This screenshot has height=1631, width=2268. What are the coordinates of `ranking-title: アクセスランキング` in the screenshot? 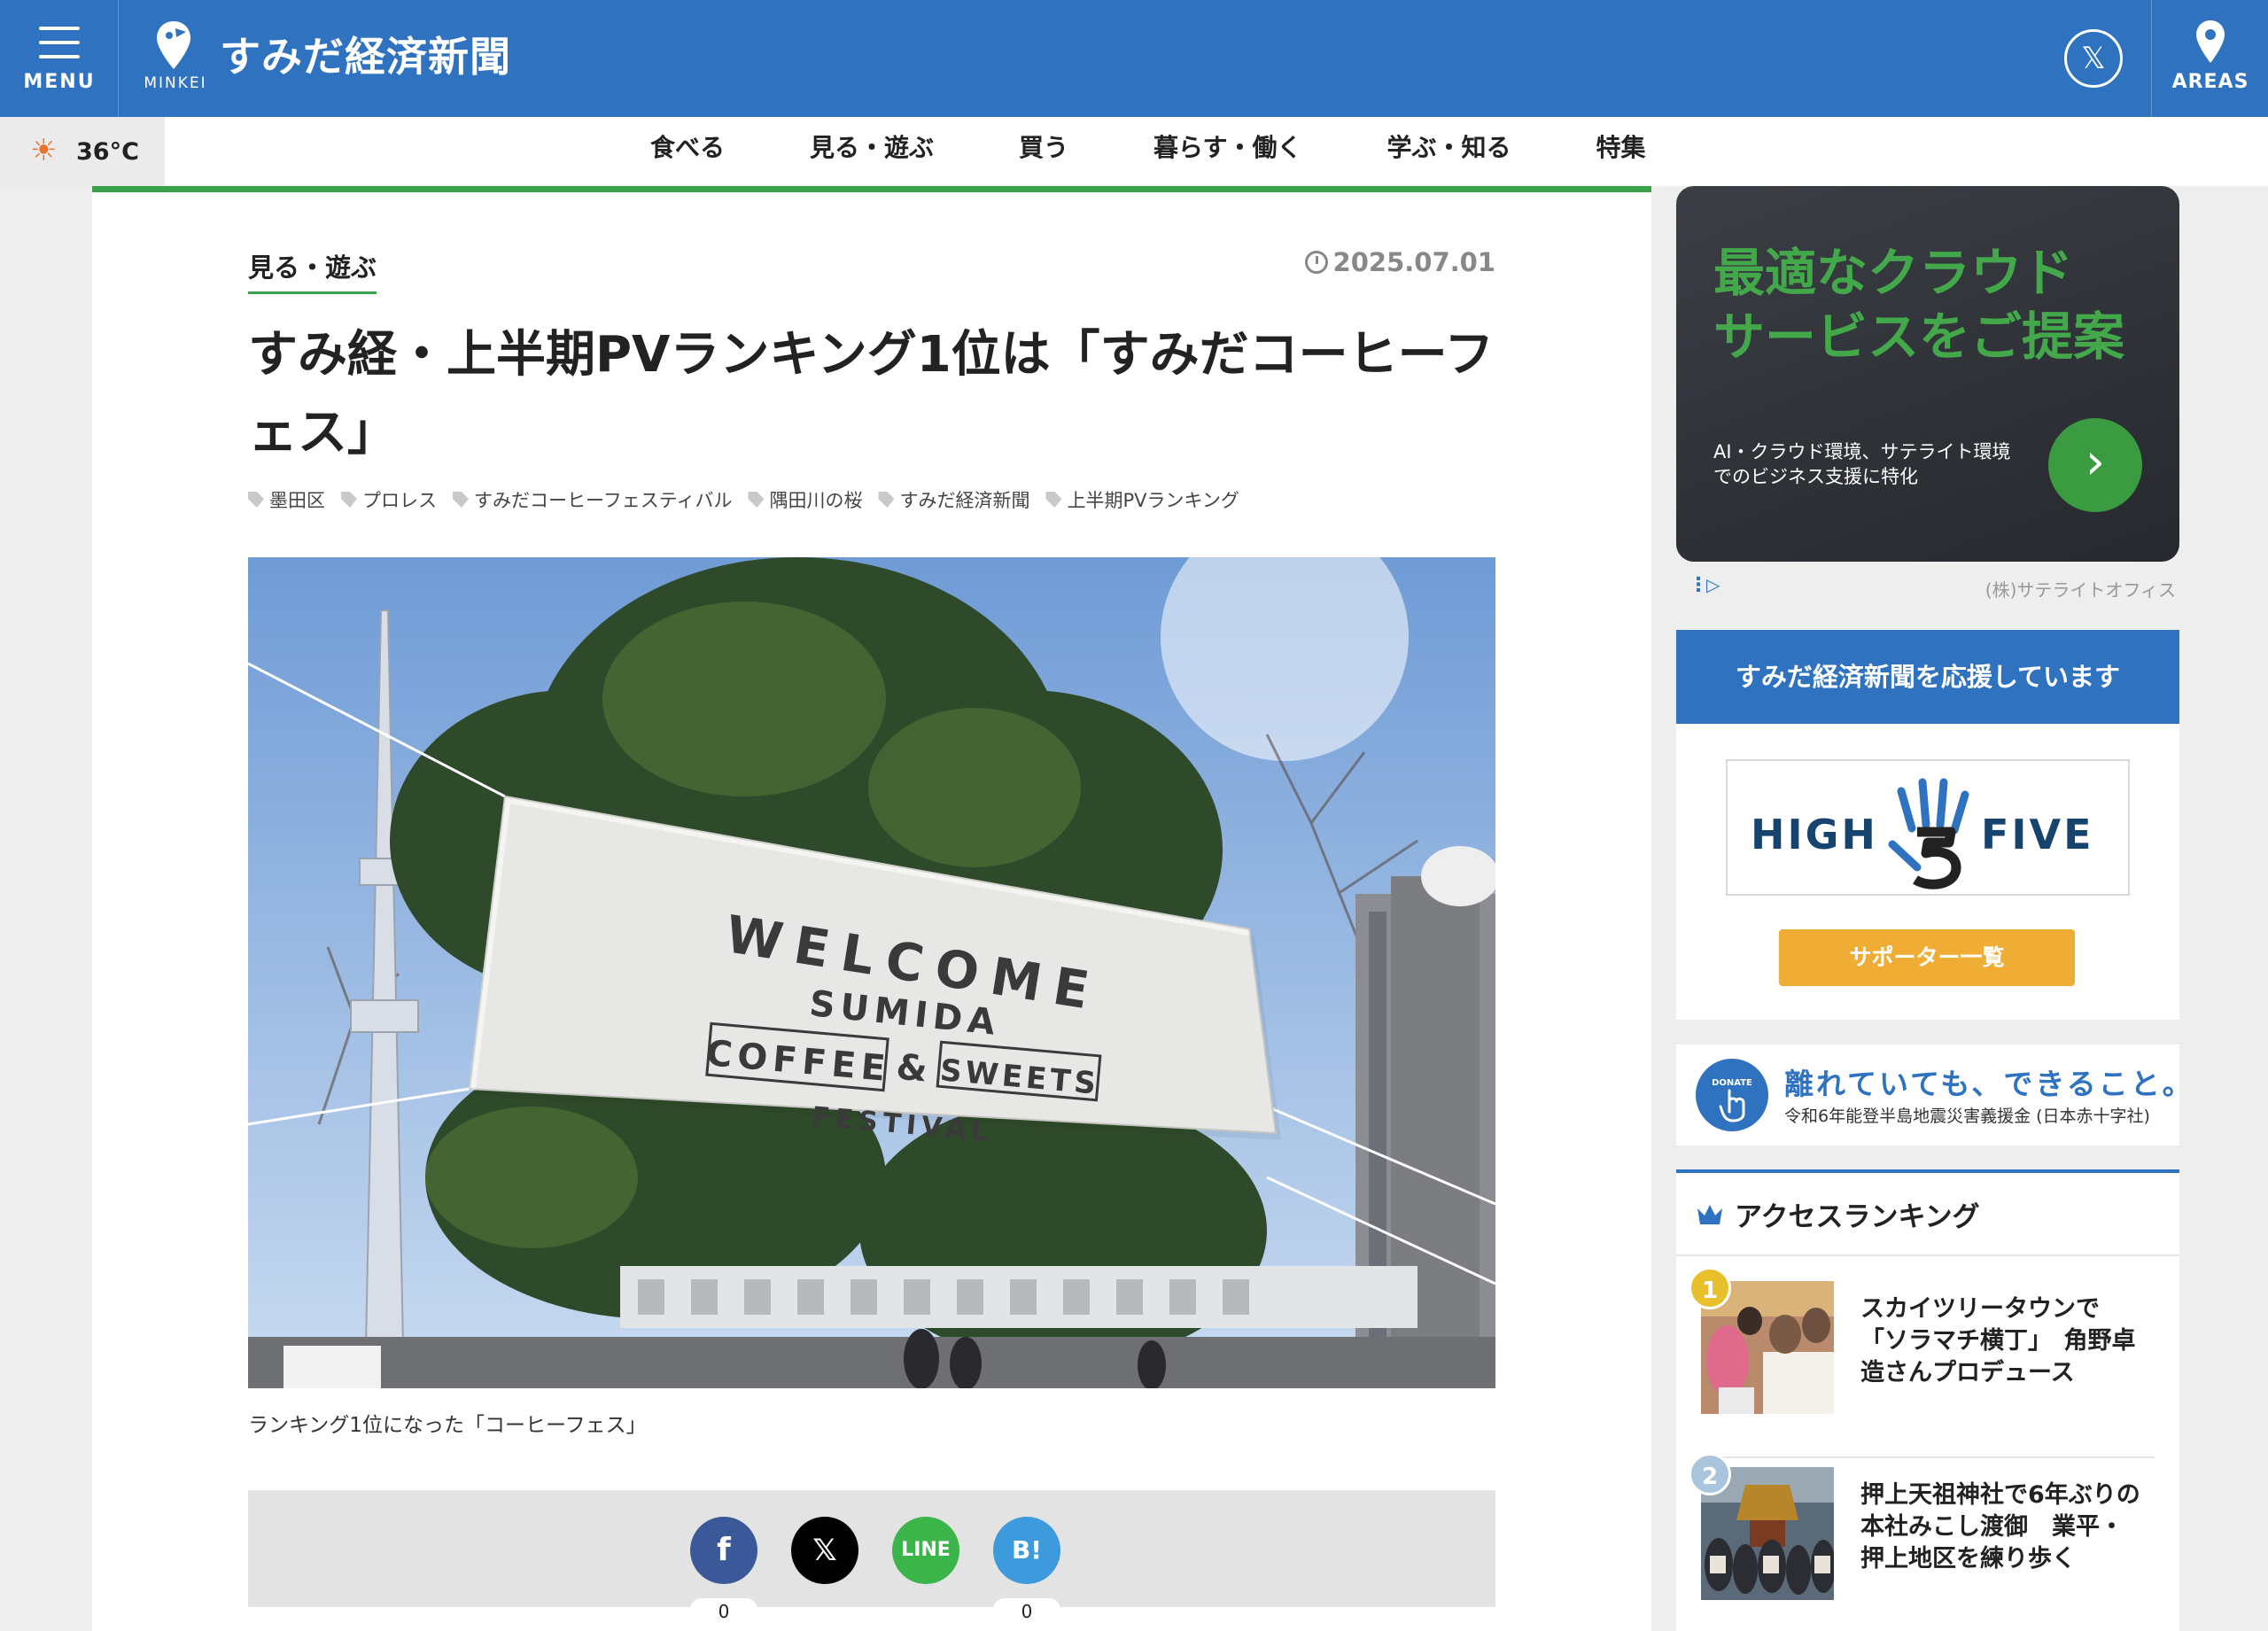 It's located at (1857, 1217).